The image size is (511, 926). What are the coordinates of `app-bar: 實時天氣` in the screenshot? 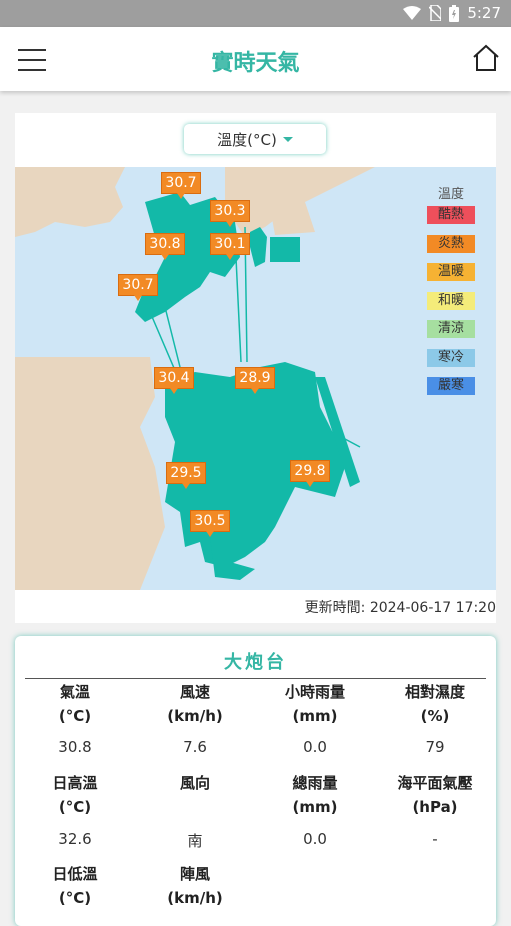 It's located at (255, 59).